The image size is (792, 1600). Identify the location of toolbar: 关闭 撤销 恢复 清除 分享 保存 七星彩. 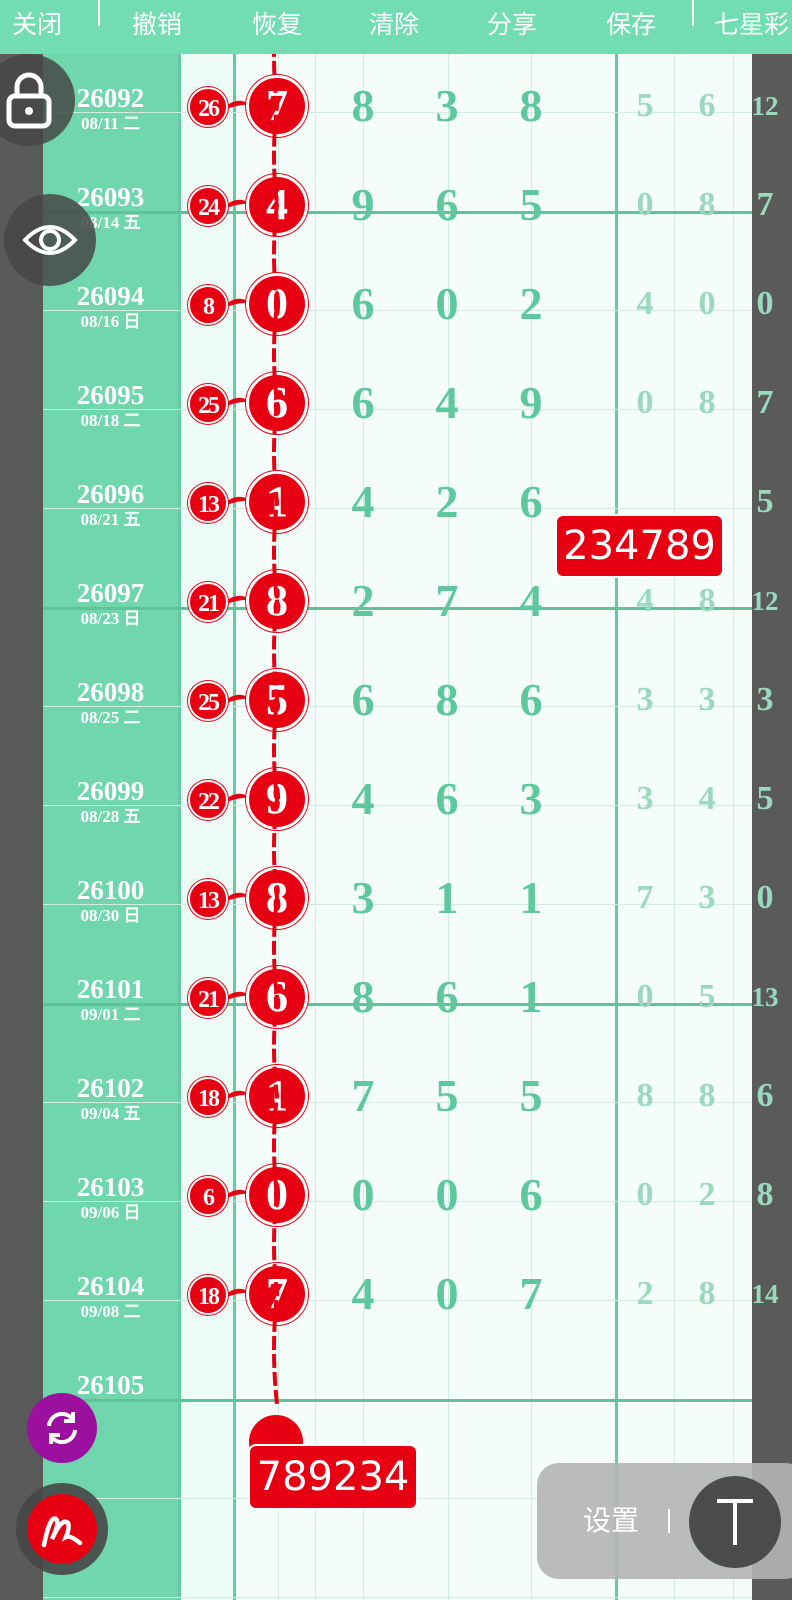
(396, 27).